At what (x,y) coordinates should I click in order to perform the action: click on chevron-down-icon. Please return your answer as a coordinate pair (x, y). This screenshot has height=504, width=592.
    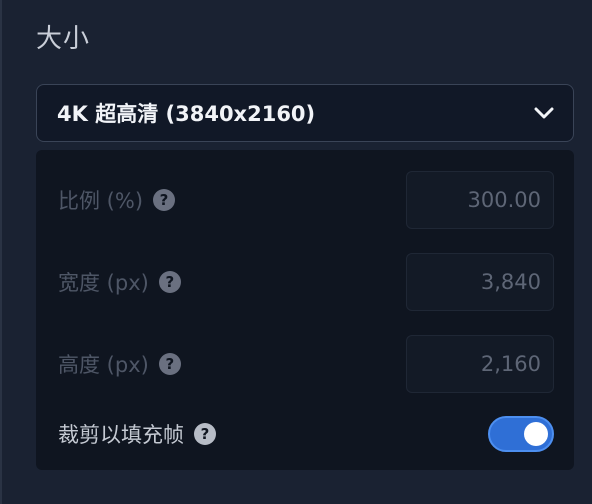
    Looking at the image, I should click on (544, 113).